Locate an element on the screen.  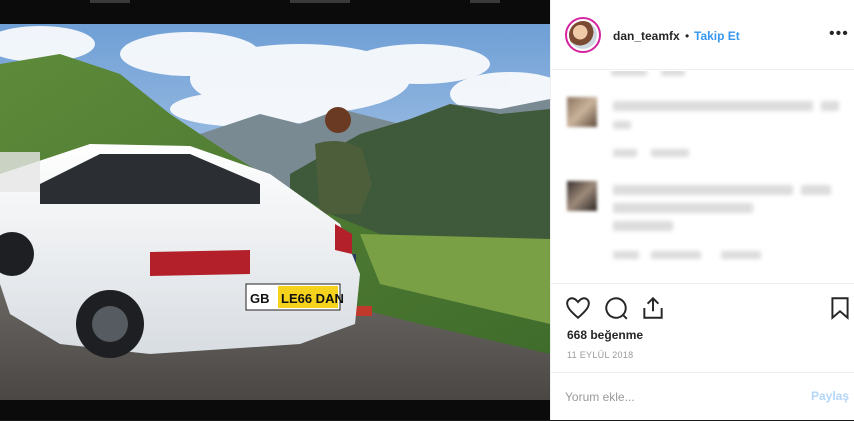
bookmark-icon is located at coordinates (840, 308).